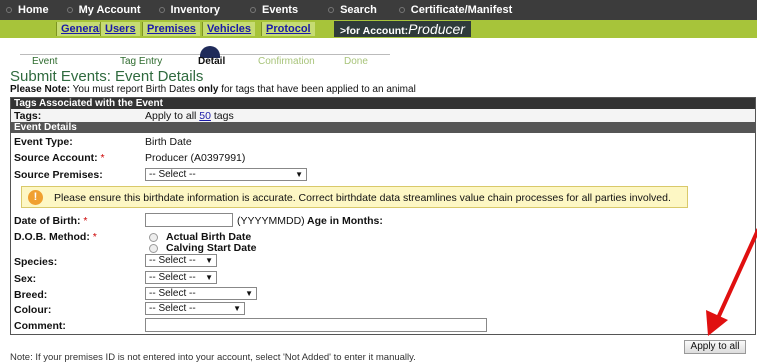 The image size is (757, 363). Describe the element at coordinates (383, 103) in the screenshot. I see `tags-section-header: Tags Associated with the Event` at that location.